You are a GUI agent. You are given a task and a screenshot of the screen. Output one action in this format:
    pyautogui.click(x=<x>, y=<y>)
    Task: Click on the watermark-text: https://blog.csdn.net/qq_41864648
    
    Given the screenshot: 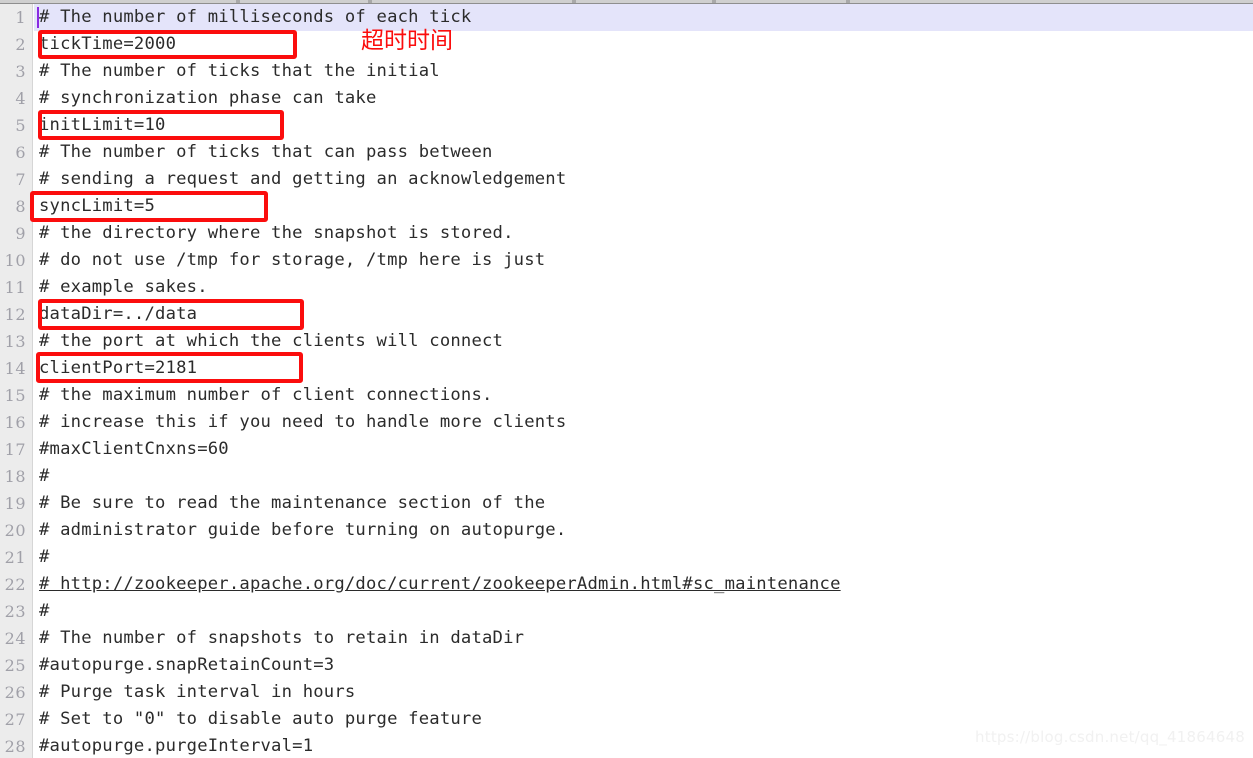 What is the action you would take?
    pyautogui.click(x=1110, y=737)
    